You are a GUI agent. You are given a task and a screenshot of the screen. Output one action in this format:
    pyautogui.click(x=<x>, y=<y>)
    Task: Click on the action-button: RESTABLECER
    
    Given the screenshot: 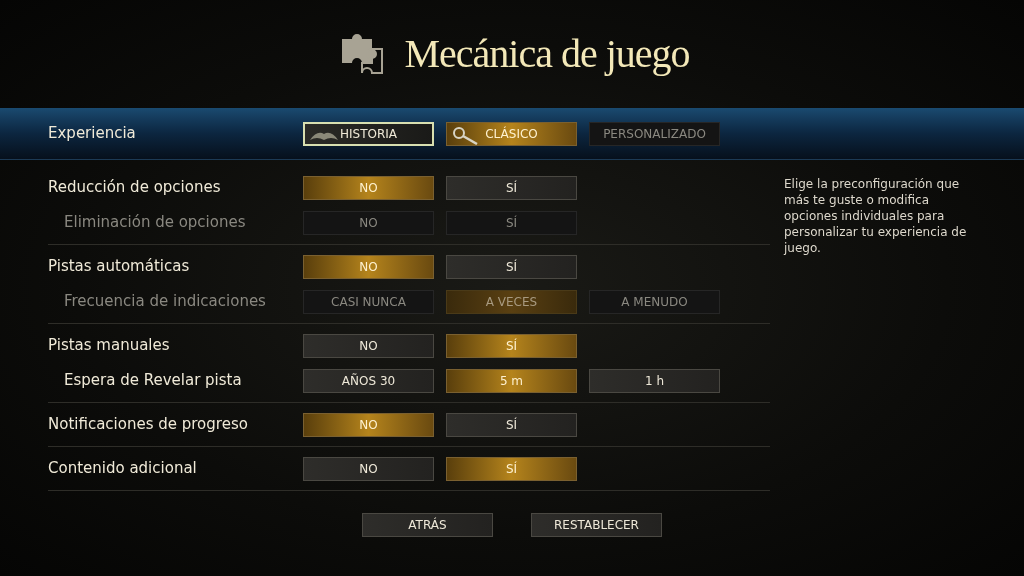 What is the action you would take?
    pyautogui.click(x=596, y=525)
    